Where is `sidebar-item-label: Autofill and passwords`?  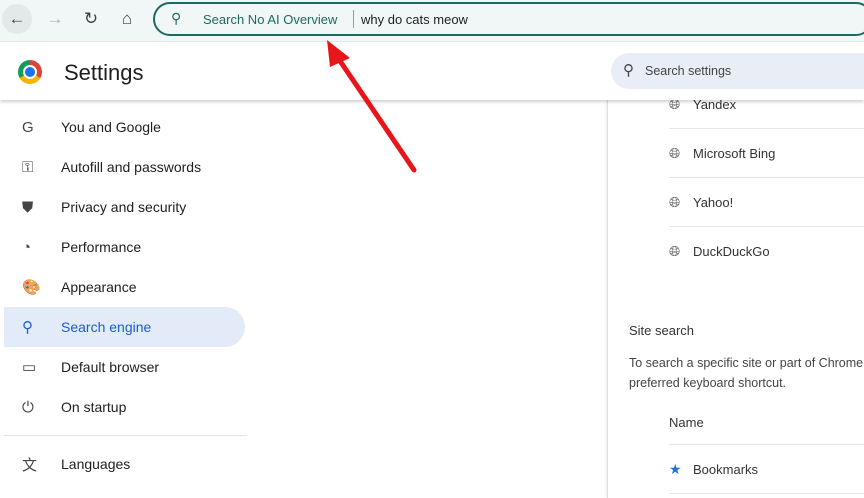 sidebar-item-label: Autofill and passwords is located at coordinates (131, 167).